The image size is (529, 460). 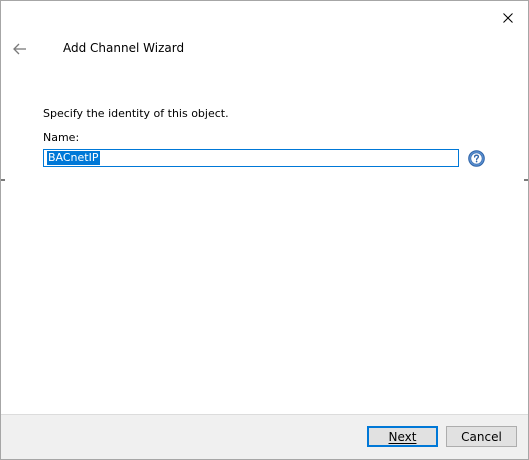 I want to click on cancel-button: Cancel, so click(x=481, y=436).